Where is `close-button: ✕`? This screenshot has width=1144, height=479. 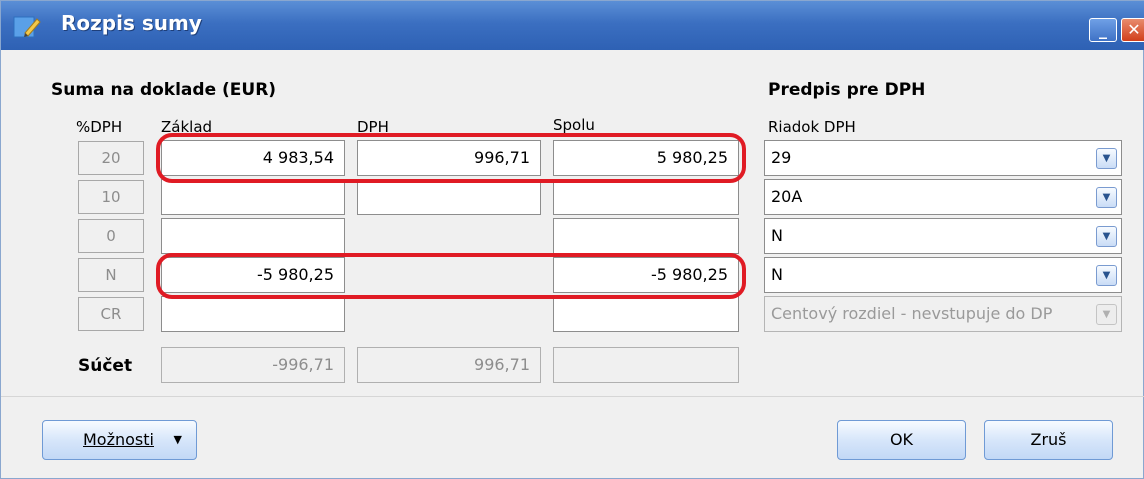
close-button: ✕ is located at coordinates (1132, 30).